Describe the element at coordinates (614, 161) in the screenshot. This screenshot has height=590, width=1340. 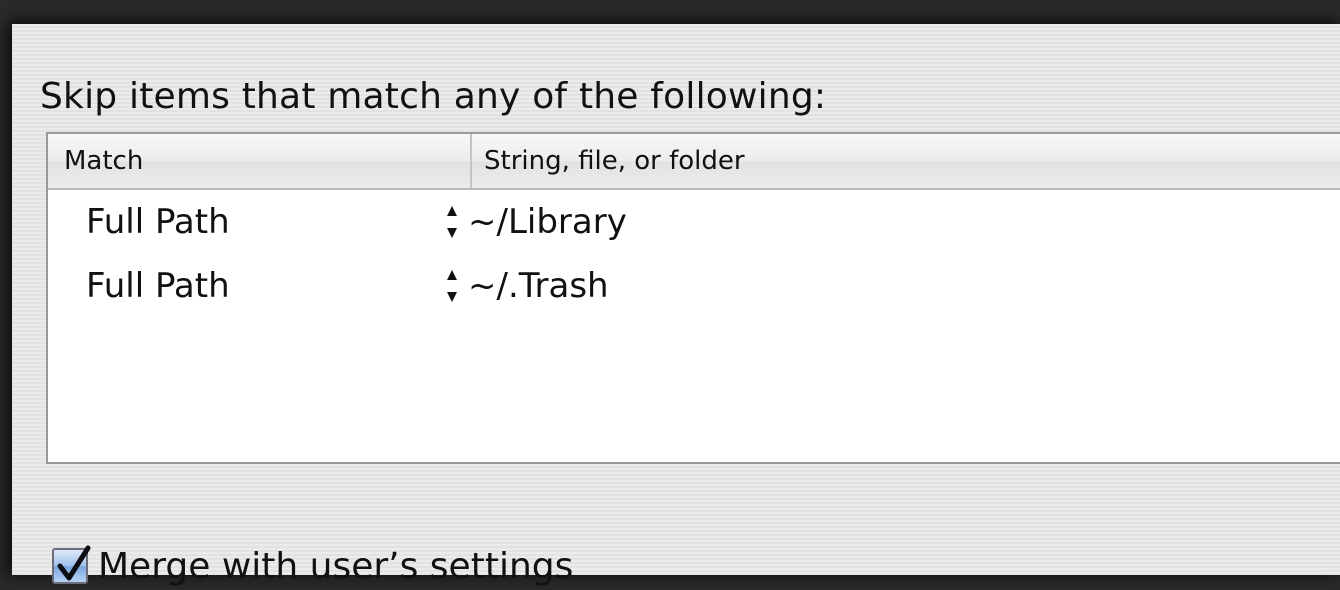
I see `column-header-string: String, file, or folder` at that location.